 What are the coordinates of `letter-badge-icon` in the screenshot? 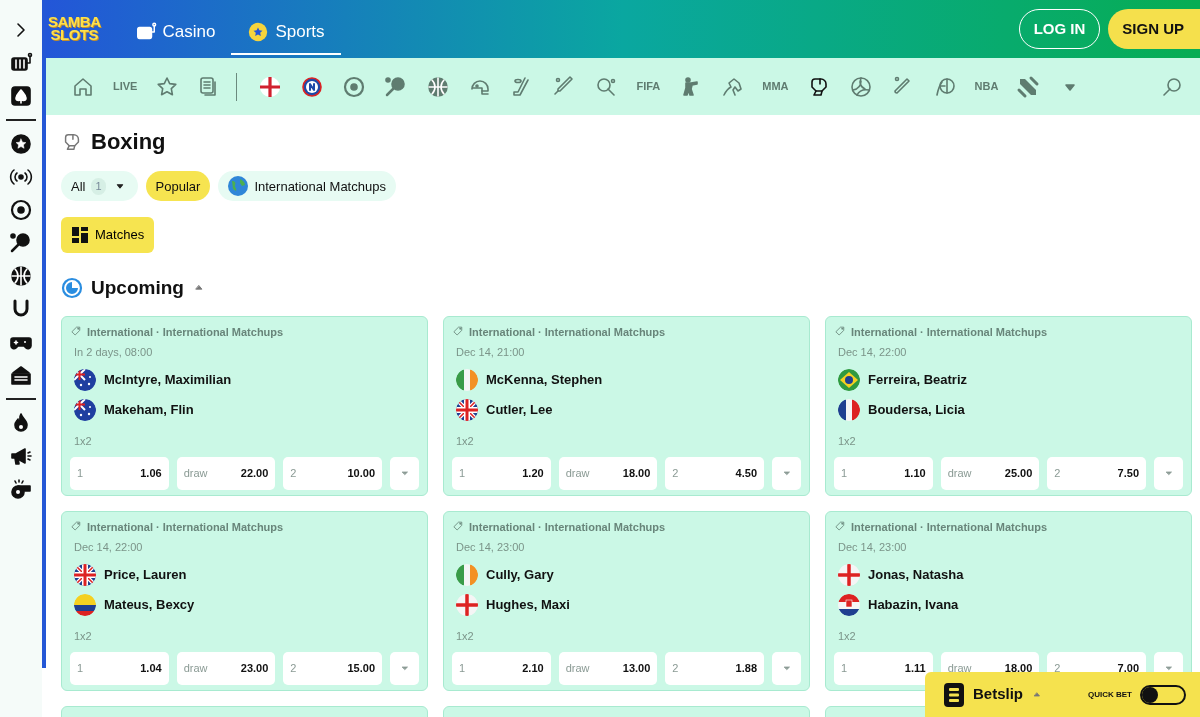 It's located at (312, 86).